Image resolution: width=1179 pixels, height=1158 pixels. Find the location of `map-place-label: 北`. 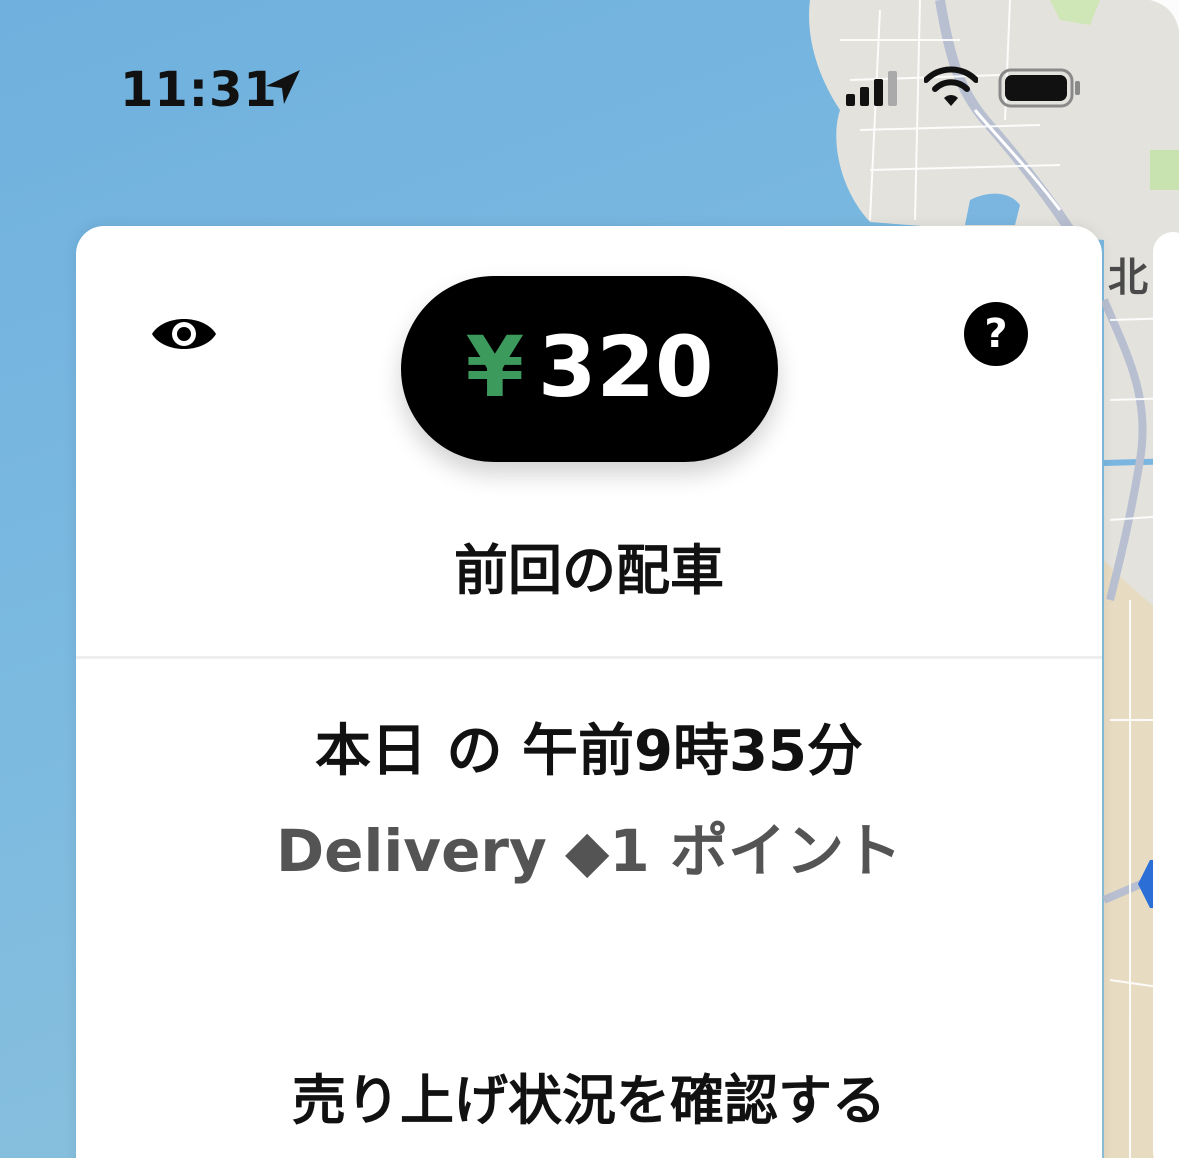

map-place-label: 北 is located at coordinates (1128, 278).